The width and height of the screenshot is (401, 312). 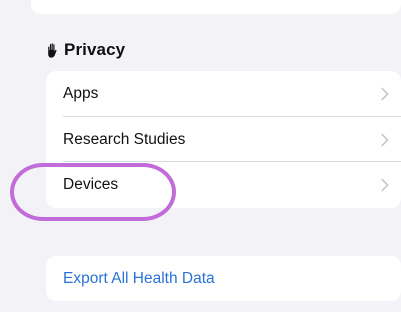 What do you see at coordinates (81, 93) in the screenshot?
I see `list-item-label: Apps` at bounding box center [81, 93].